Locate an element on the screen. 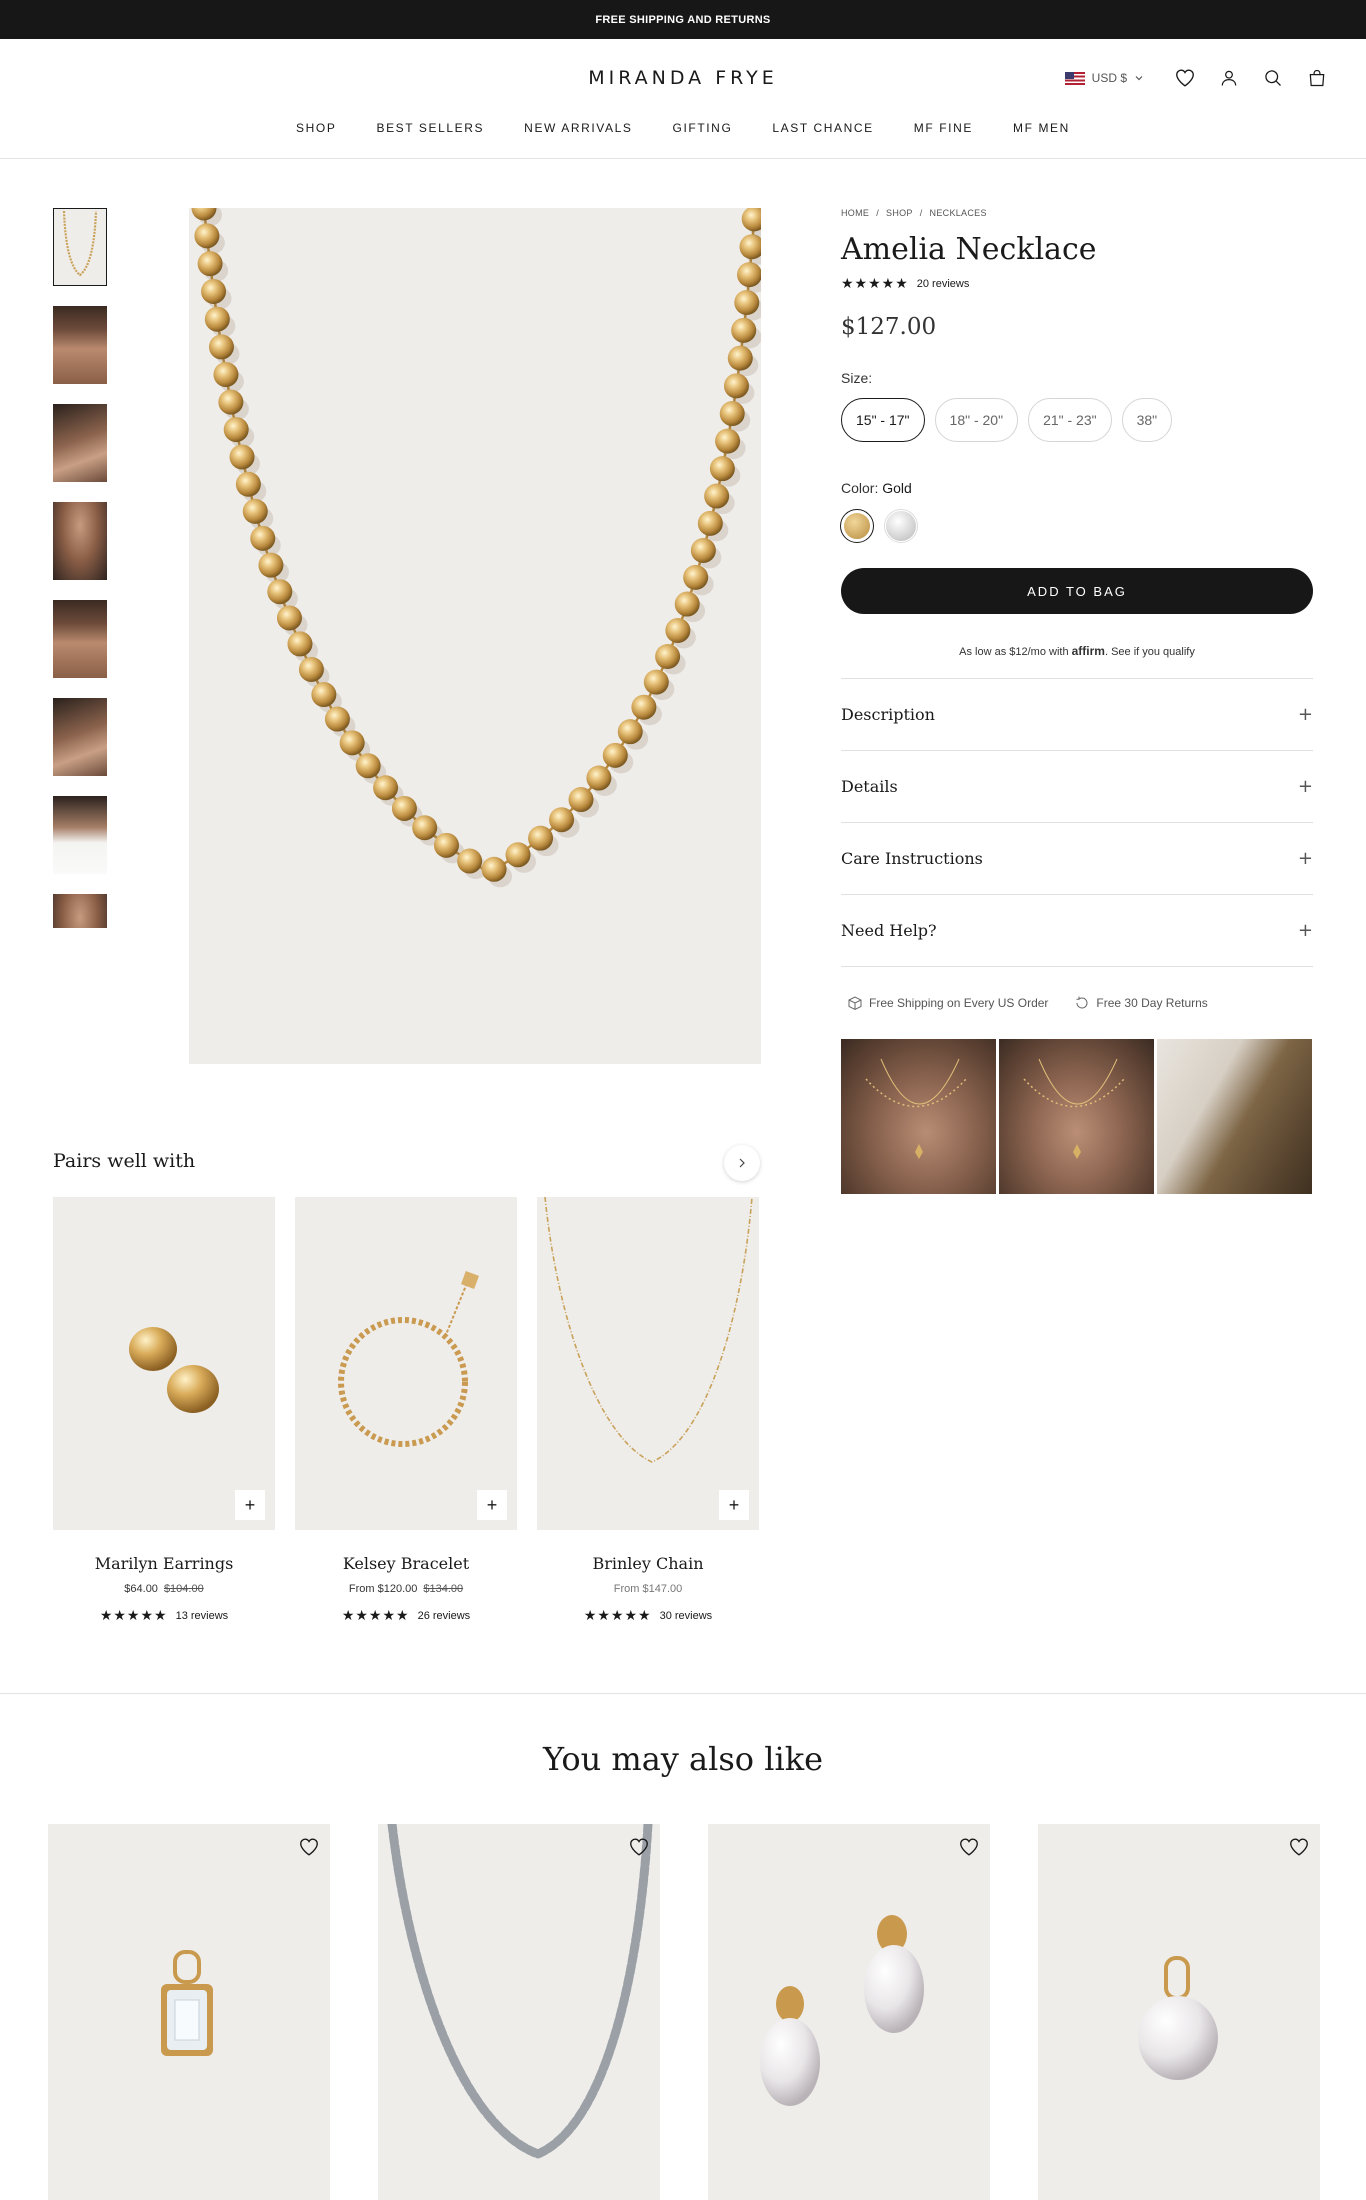 The width and height of the screenshot is (1366, 2200). color-label-row: Color: Gold is located at coordinates (1077, 488).